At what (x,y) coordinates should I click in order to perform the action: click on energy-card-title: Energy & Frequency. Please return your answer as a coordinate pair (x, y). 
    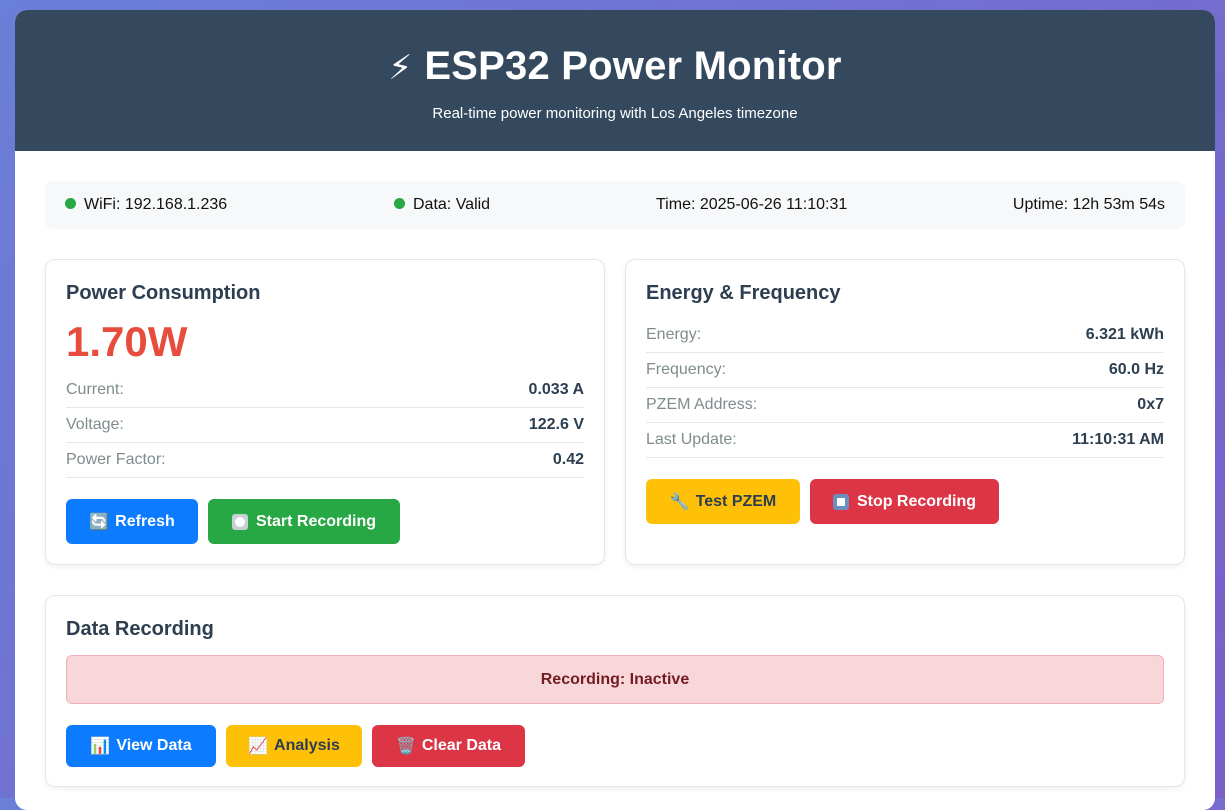
    Looking at the image, I should click on (743, 293).